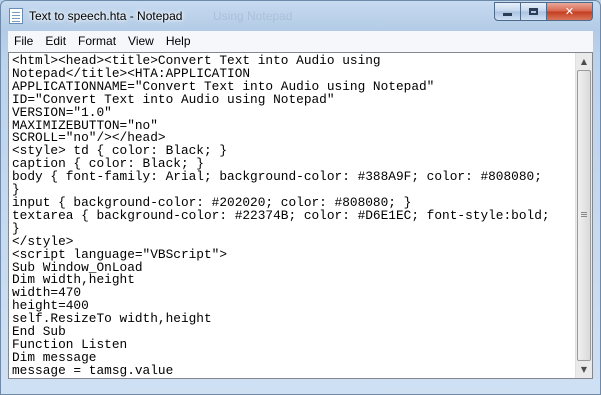 This screenshot has width=601, height=395. What do you see at coordinates (584, 61) in the screenshot?
I see `scroll-up-arrow-icon: ▲` at bounding box center [584, 61].